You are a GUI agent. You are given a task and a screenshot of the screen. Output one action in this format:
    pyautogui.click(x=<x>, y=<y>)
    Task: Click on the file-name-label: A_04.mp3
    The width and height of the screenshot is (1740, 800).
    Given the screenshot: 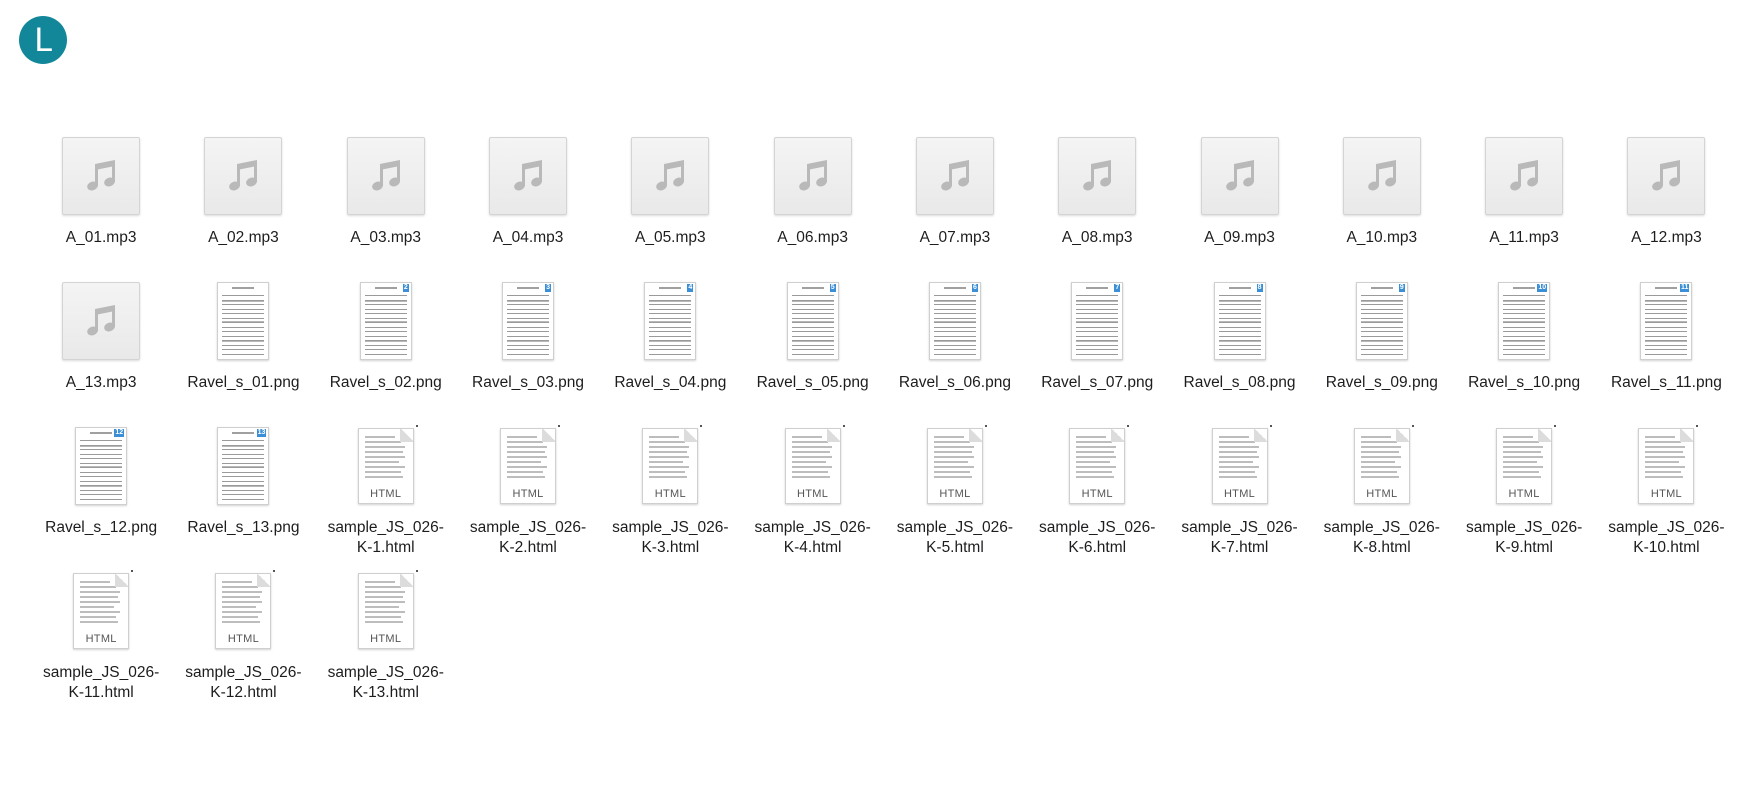 What is the action you would take?
    pyautogui.click(x=528, y=237)
    